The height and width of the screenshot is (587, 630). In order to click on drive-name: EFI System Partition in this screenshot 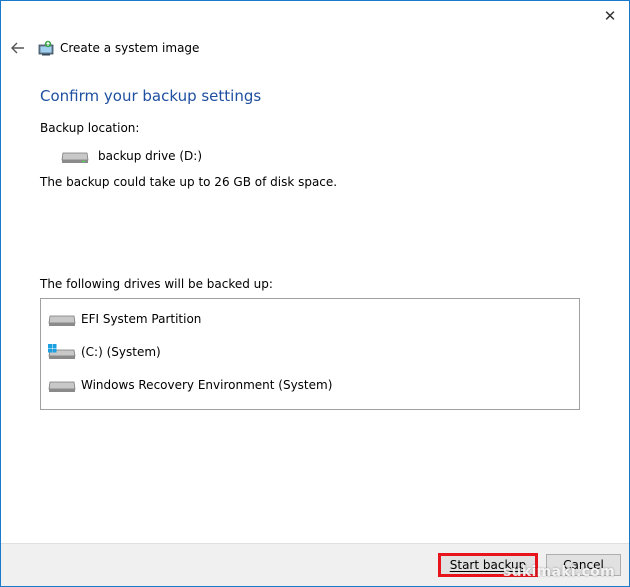, I will do `click(141, 318)`.